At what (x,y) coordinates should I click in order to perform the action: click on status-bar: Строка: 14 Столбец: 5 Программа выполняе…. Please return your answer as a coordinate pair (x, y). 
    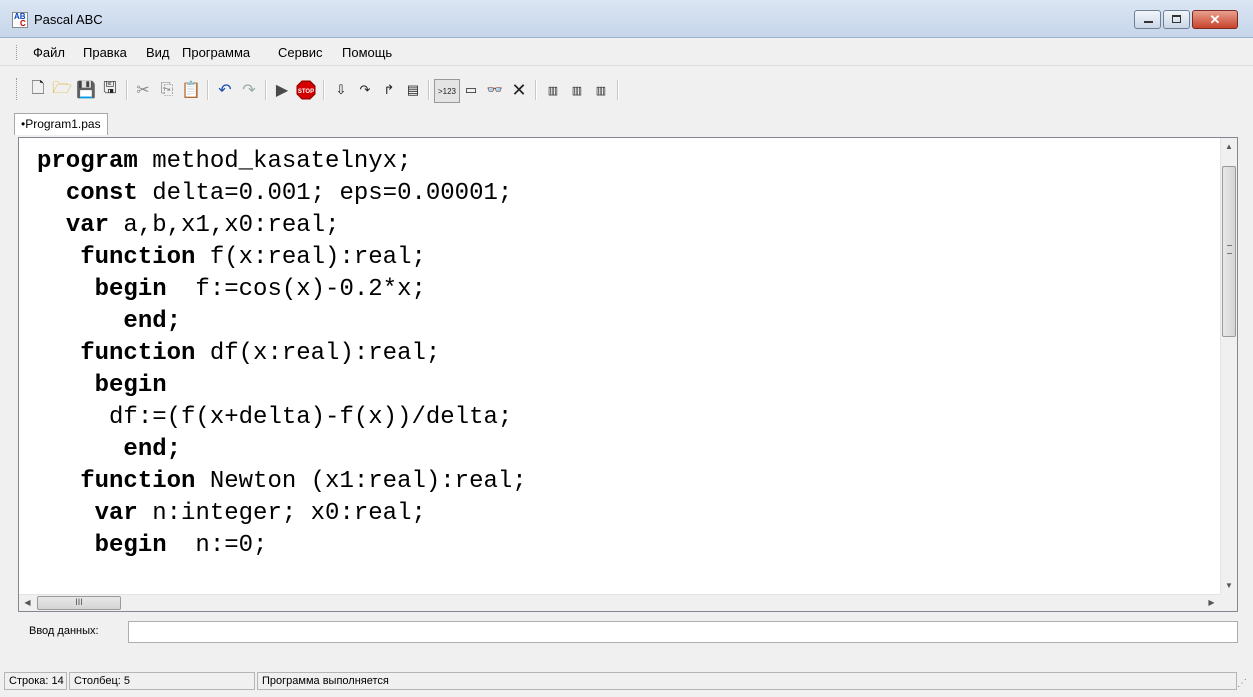
    Looking at the image, I should click on (626, 671).